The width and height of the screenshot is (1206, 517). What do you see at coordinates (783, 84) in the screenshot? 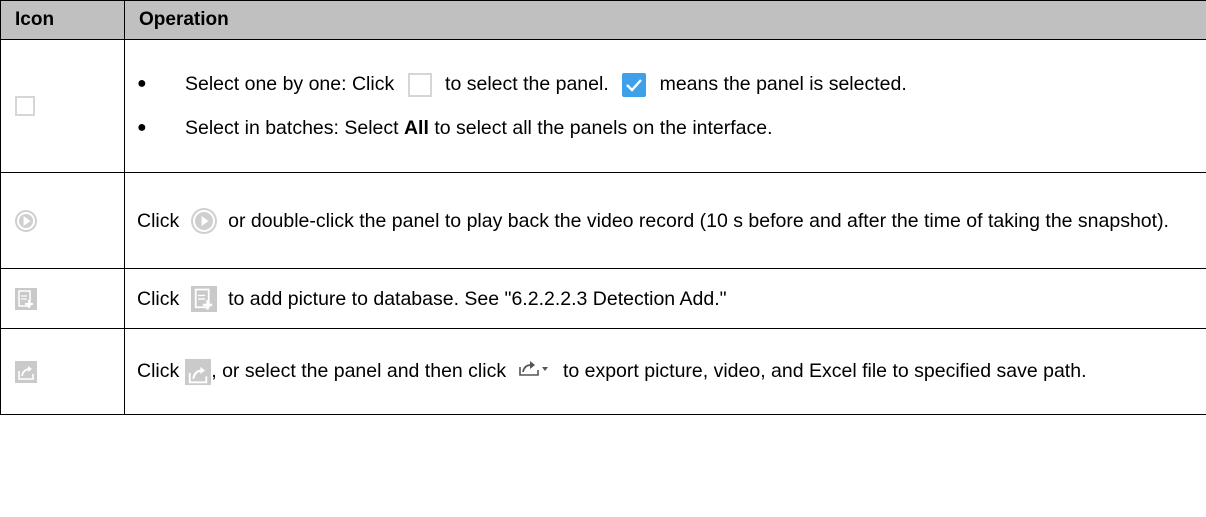
I see `text: means the panel is selected.` at bounding box center [783, 84].